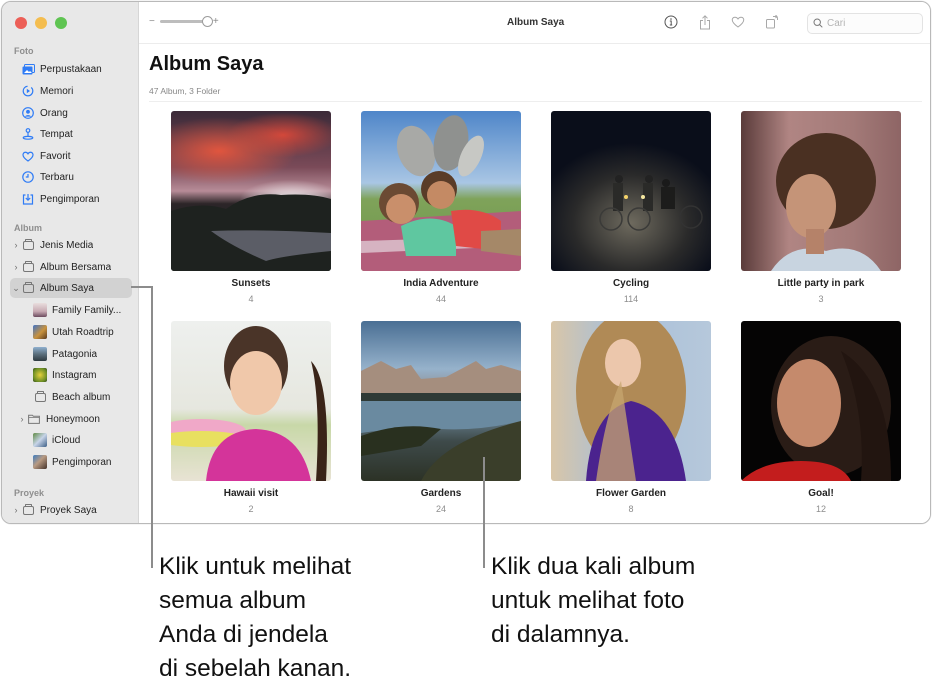 Image resolution: width=934 pixels, height=692 pixels. What do you see at coordinates (152, 21) in the screenshot?
I see `zoom-out-icon: −` at bounding box center [152, 21].